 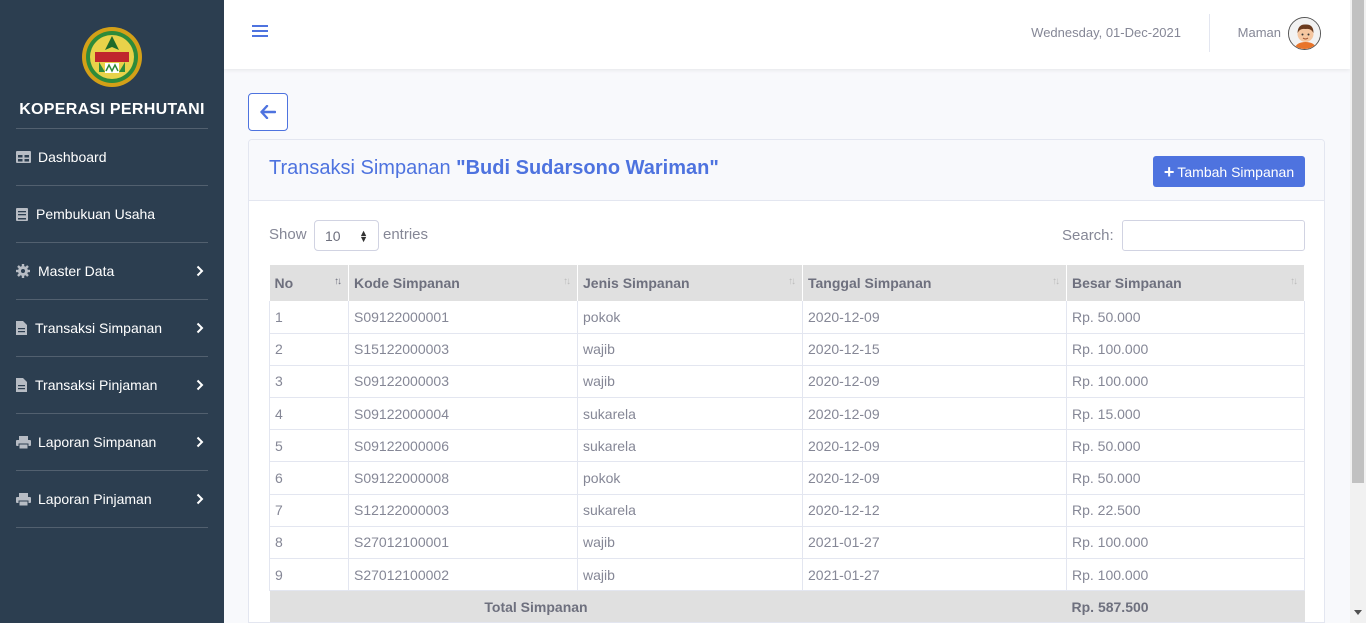 I want to click on add-savings-button: + Tambah Simpanan, so click(x=1229, y=171).